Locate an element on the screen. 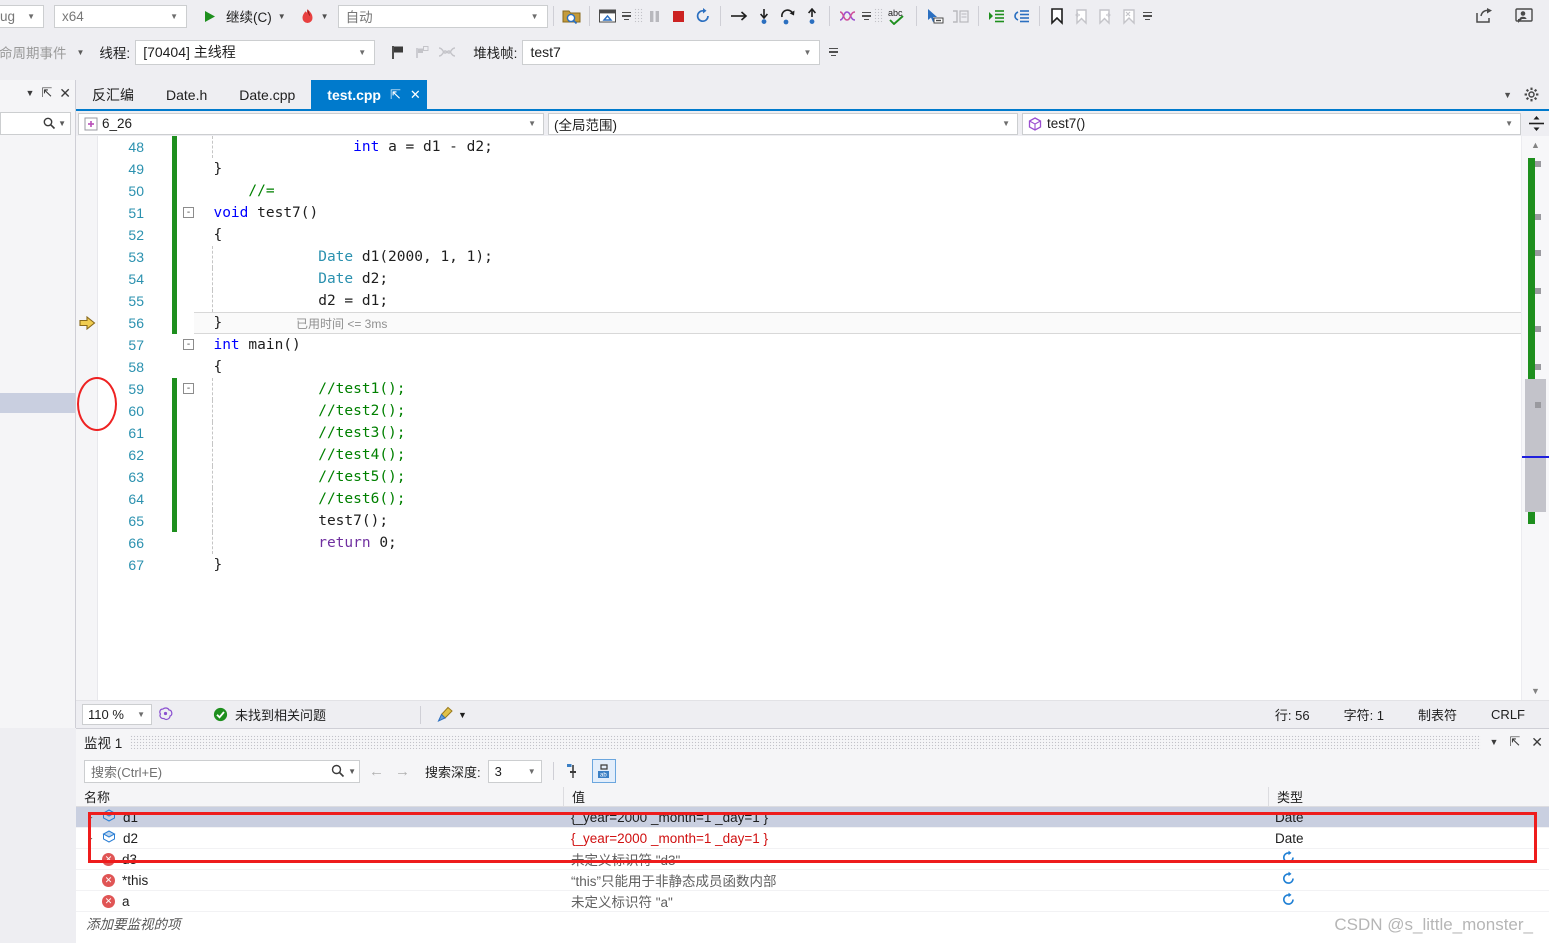  bookmark-icon is located at coordinates (1057, 16).